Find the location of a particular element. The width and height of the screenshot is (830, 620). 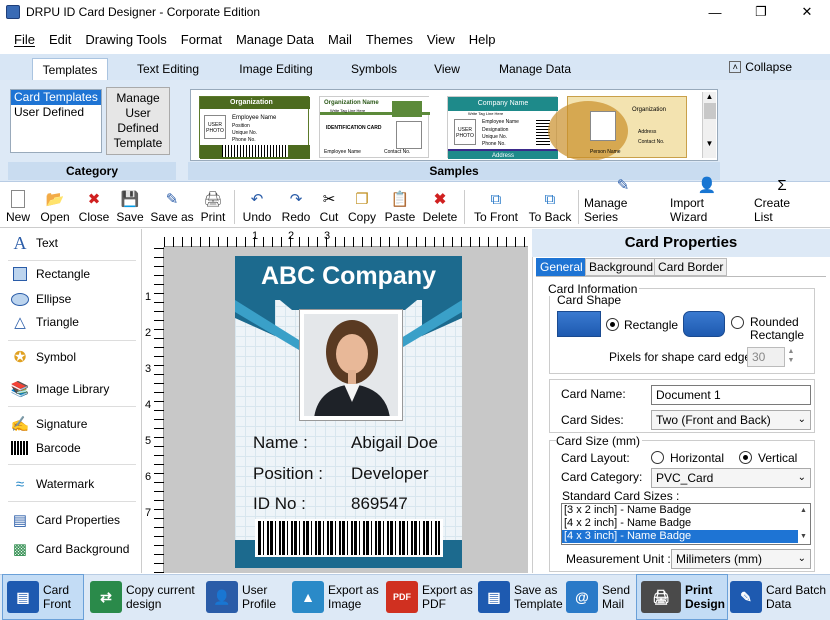

layout-vertical-radio is located at coordinates (745, 457).